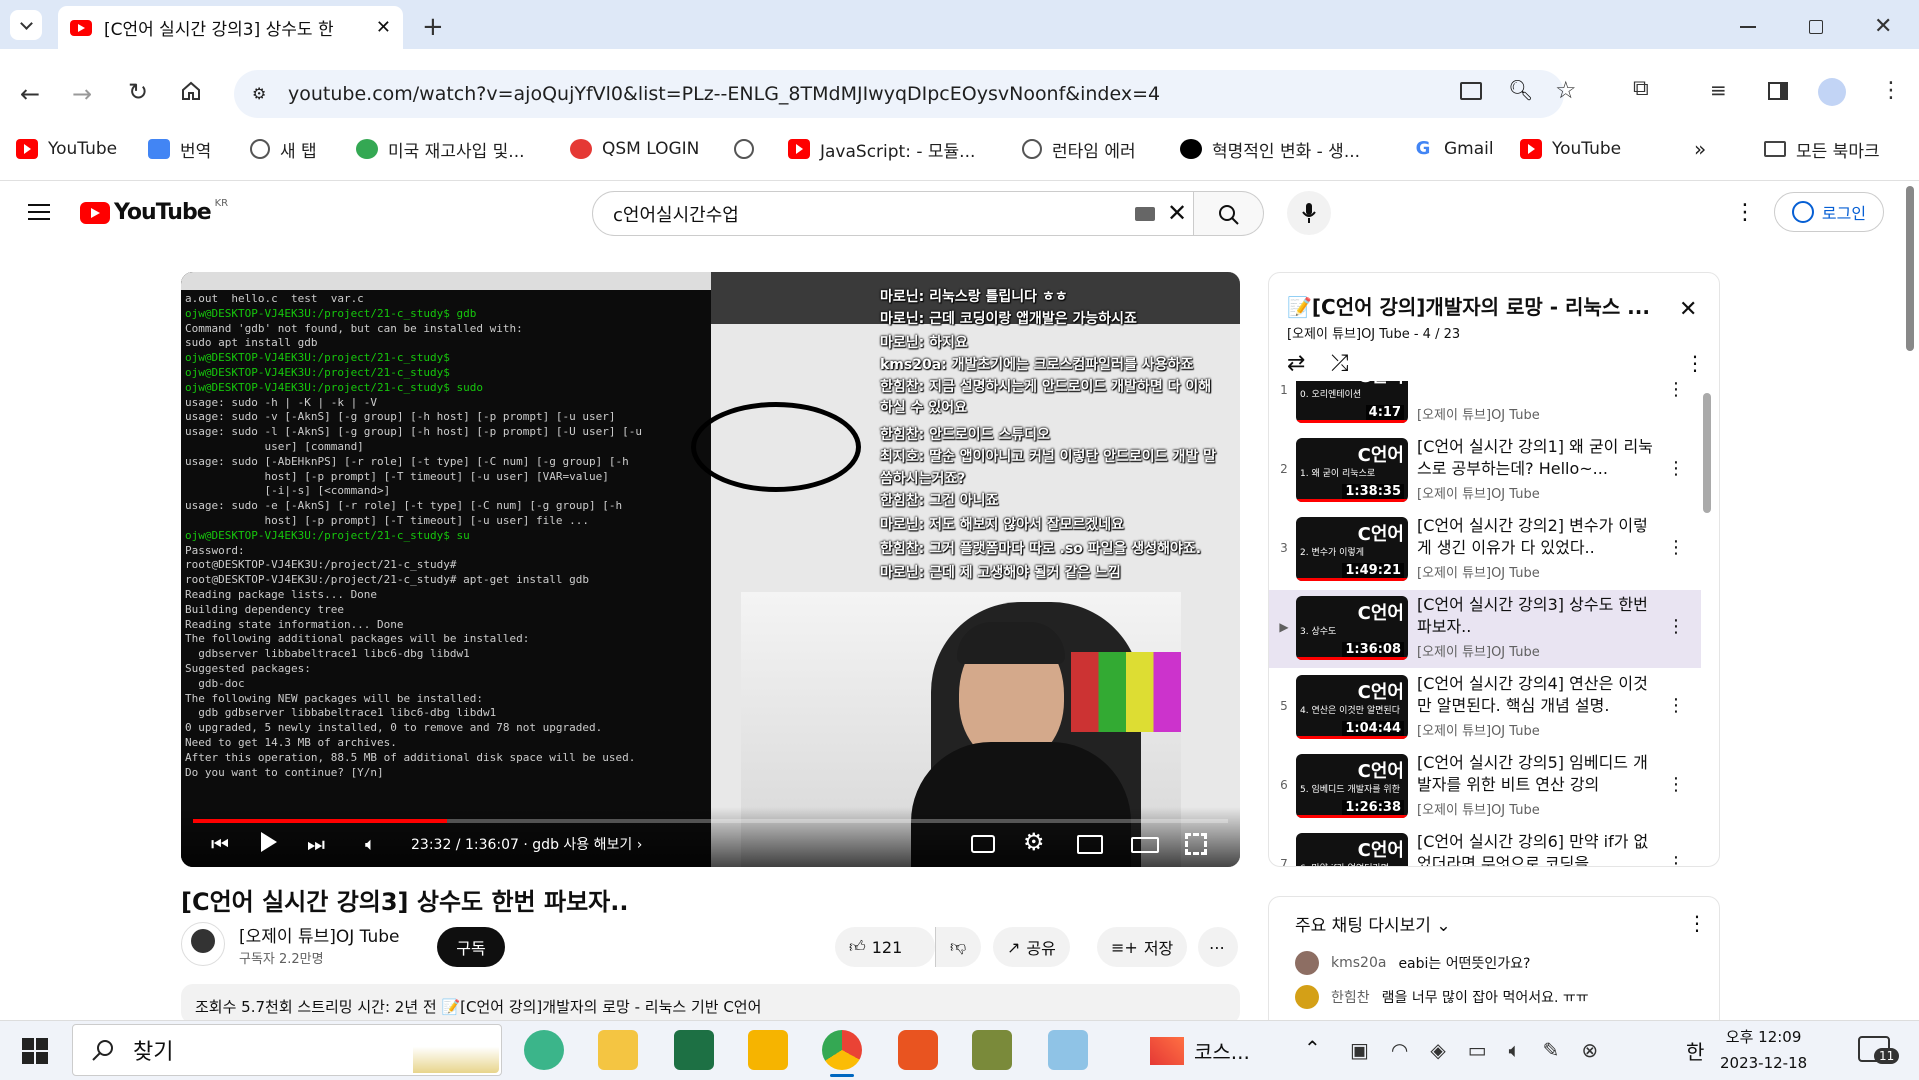  Describe the element at coordinates (154, 211) in the screenshot. I see `youtube-logo: YouTube KR` at that location.